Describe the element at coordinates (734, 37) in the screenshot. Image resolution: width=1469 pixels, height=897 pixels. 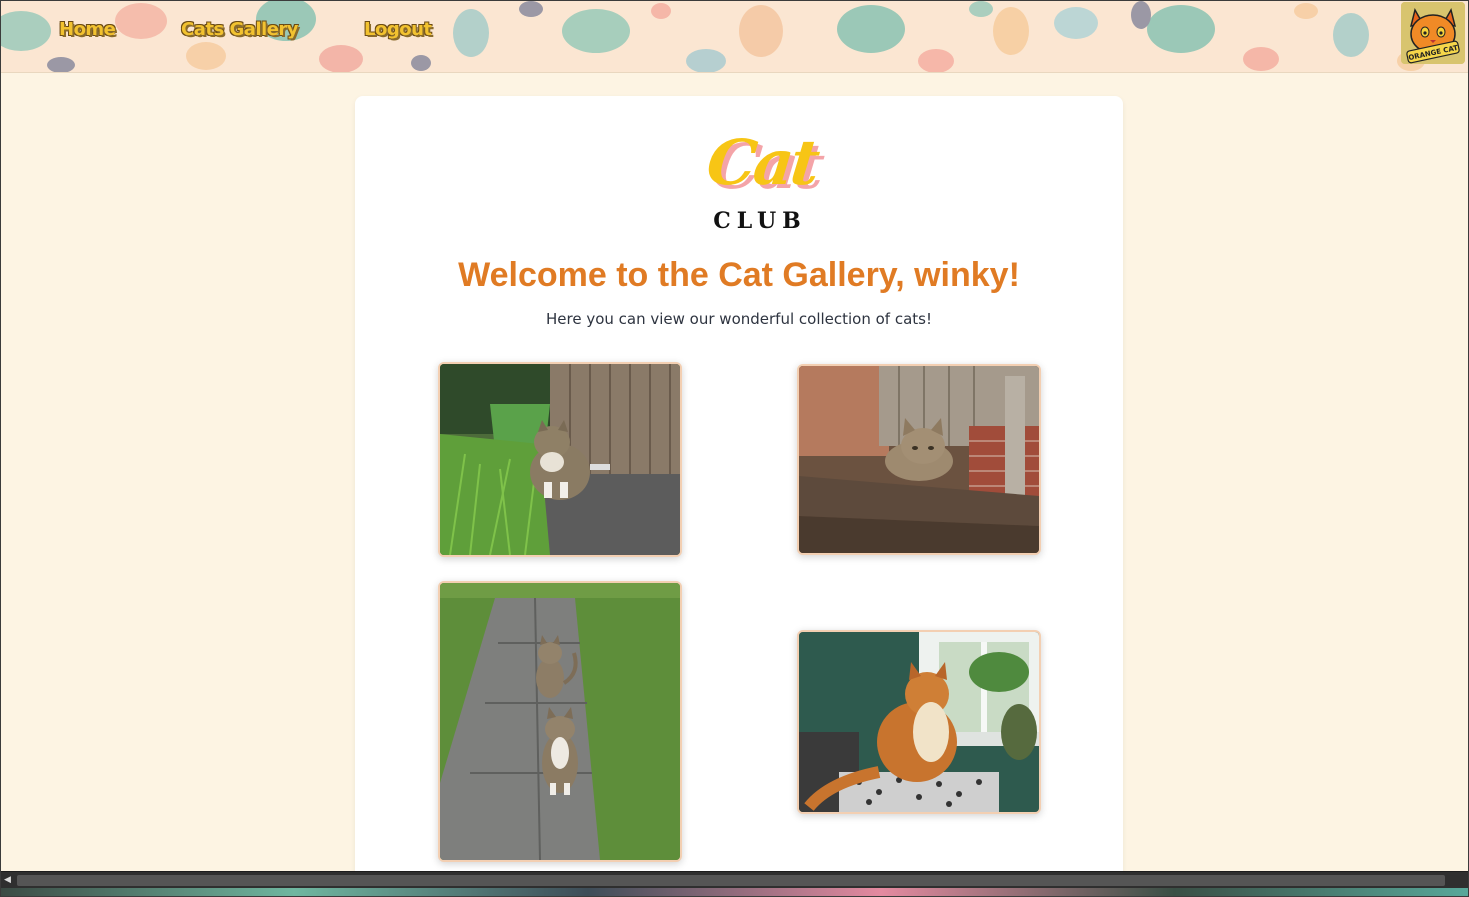
I see `site-header: Home Cats Gallery Logout ORANGE CAT` at that location.